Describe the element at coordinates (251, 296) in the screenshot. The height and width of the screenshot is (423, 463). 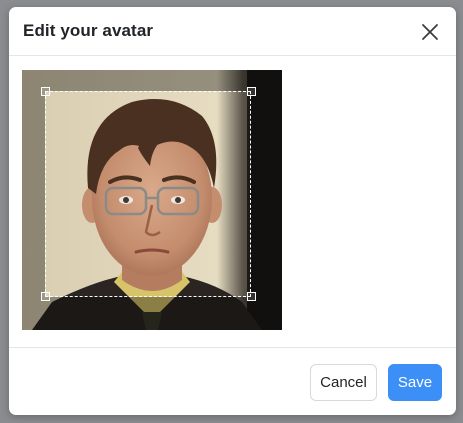
I see `crop-handle-bottom-right` at that location.